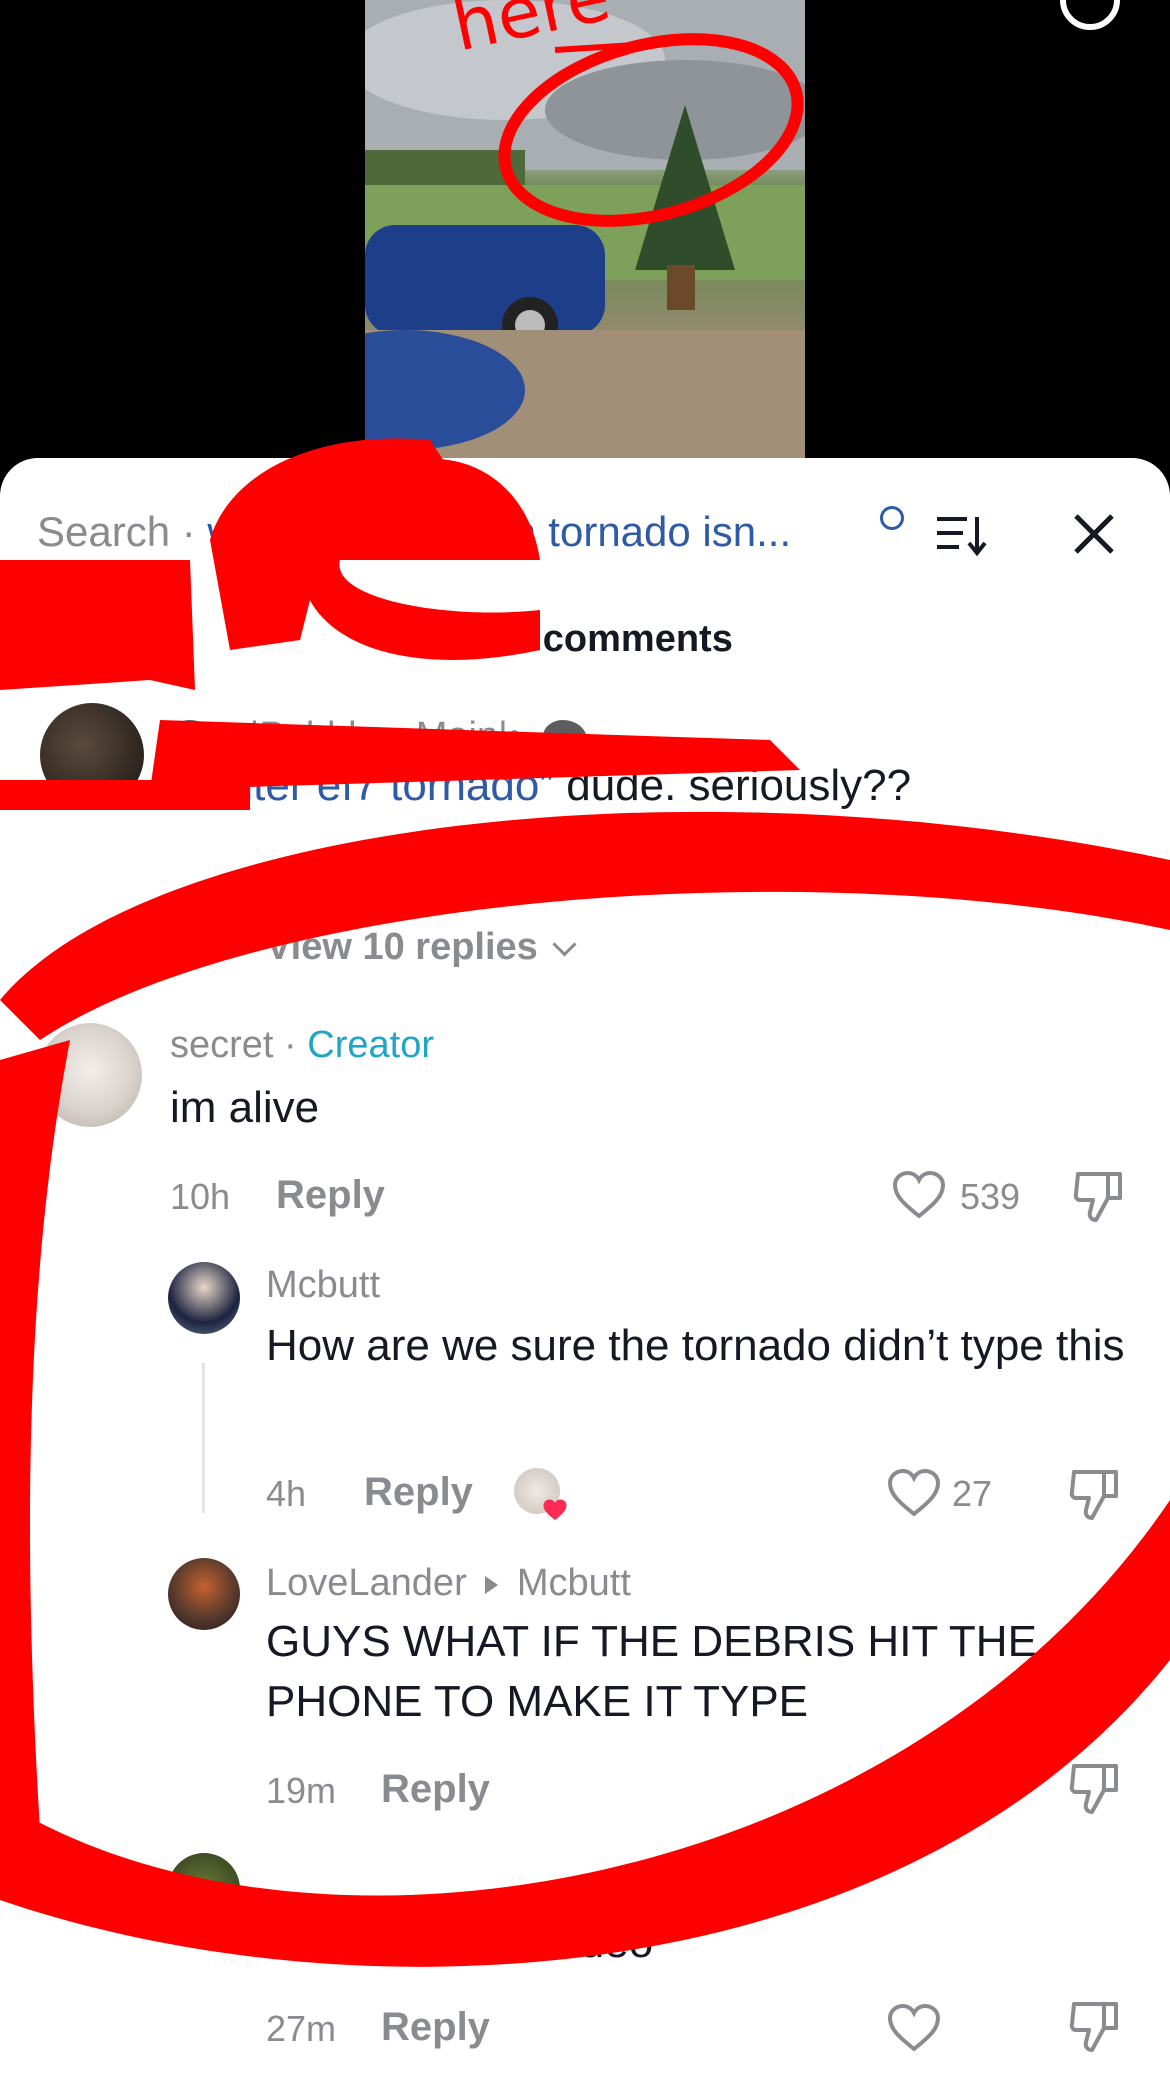  Describe the element at coordinates (421, 947) in the screenshot. I see `view-replies-button: View 10 replies` at that location.